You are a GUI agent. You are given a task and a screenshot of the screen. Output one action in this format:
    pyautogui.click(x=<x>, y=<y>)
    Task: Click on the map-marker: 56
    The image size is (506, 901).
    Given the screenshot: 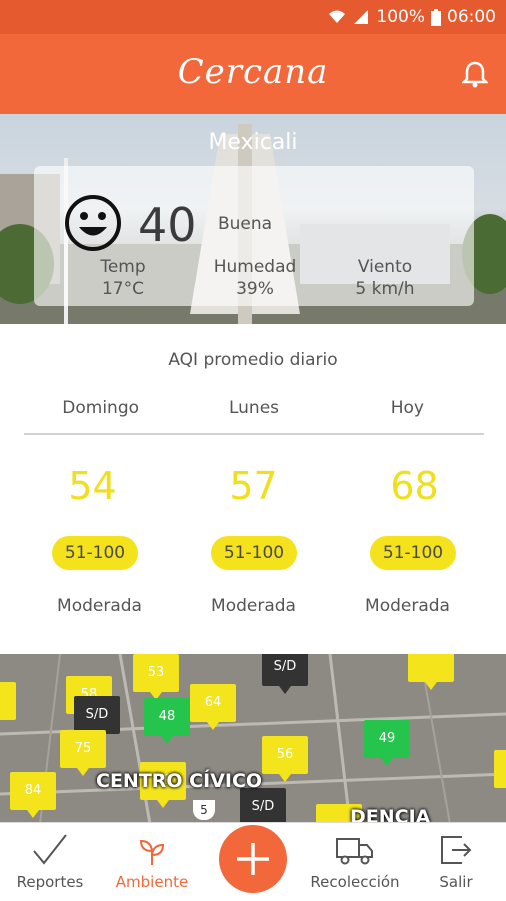 What is the action you would take?
    pyautogui.click(x=285, y=759)
    